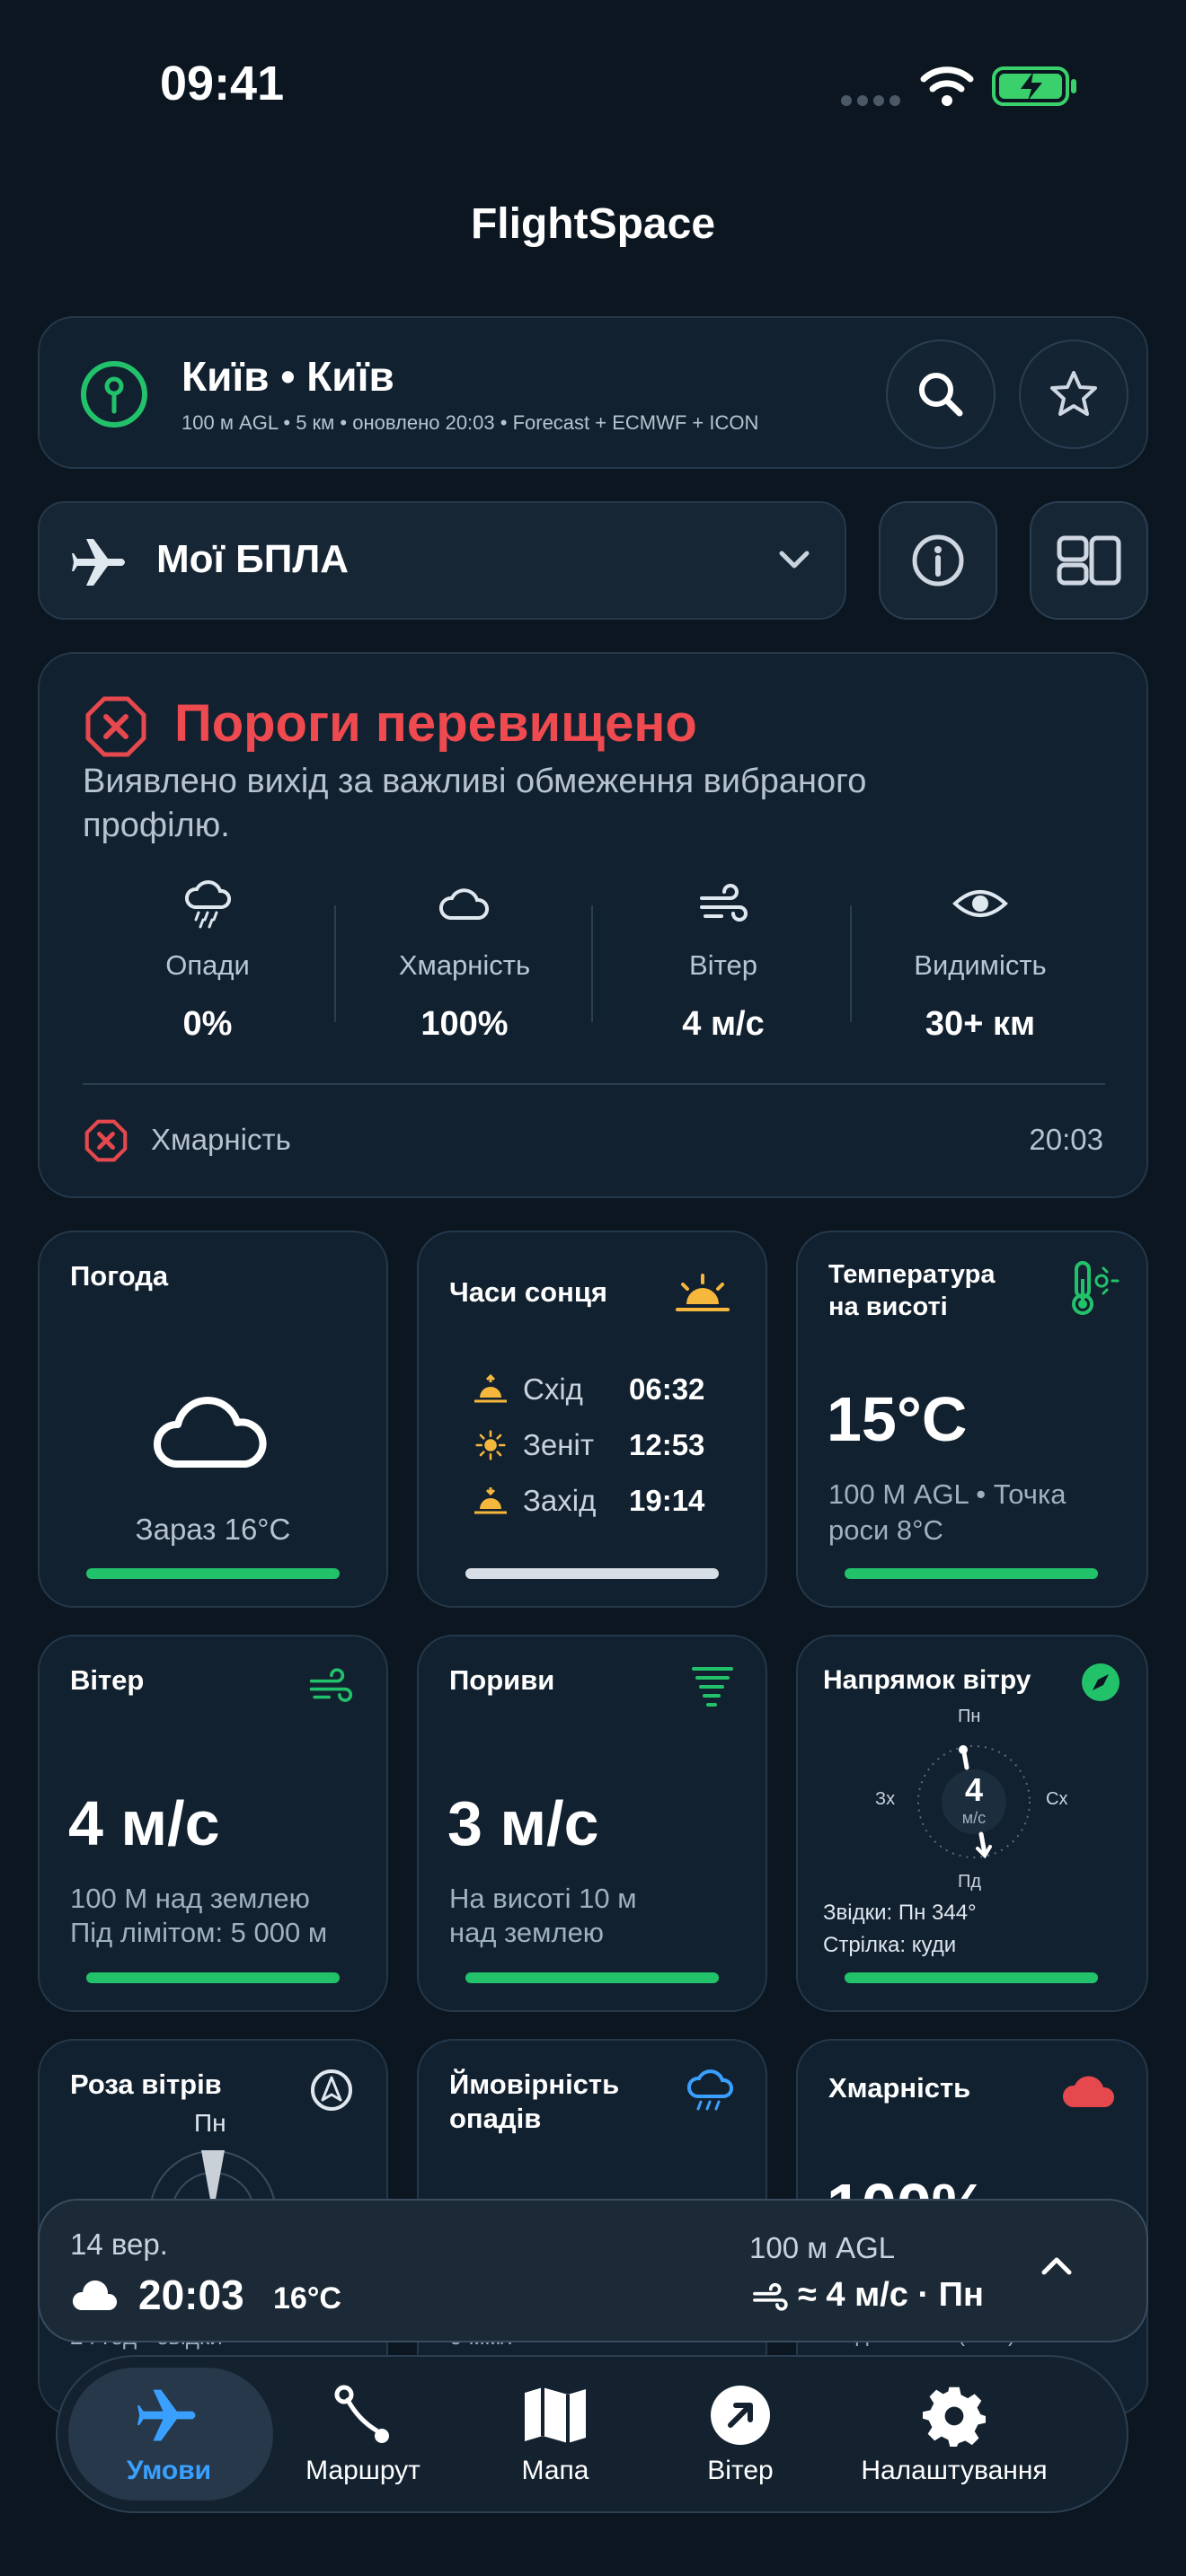  I want to click on tab-conditions-label: Умови, so click(169, 2470).